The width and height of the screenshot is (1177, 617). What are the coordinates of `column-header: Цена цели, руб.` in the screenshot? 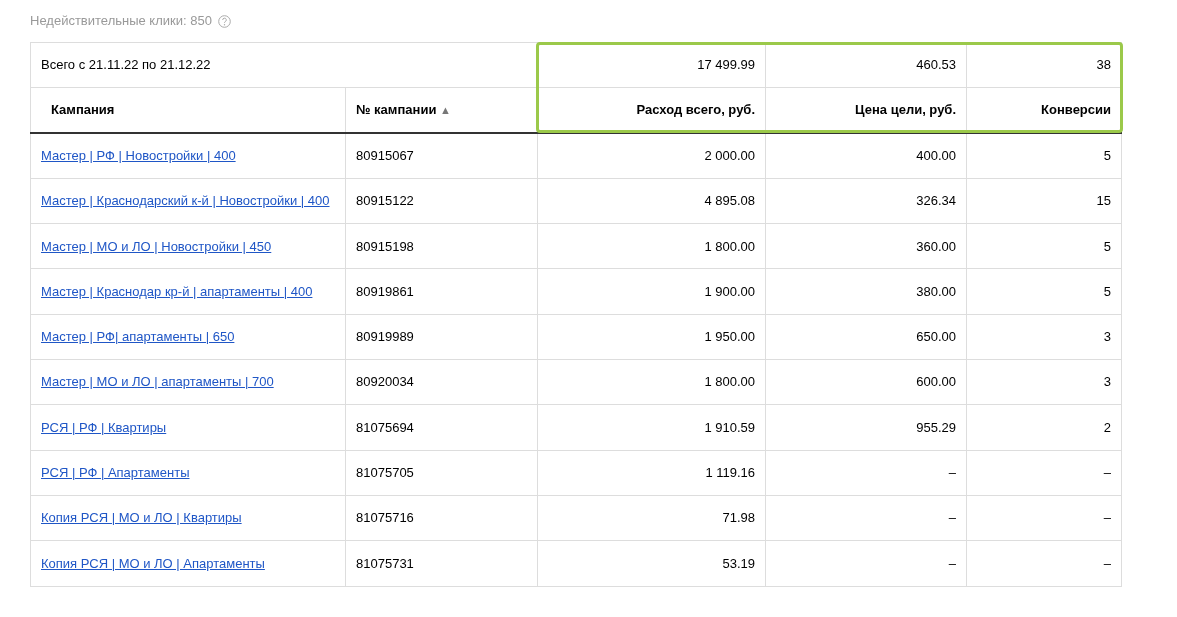 It's located at (866, 110).